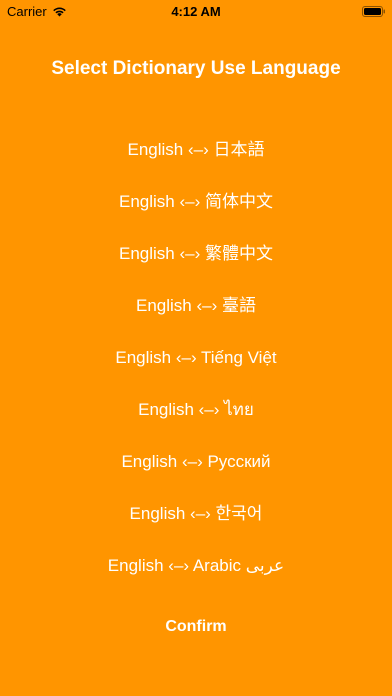  What do you see at coordinates (196, 216) in the screenshot?
I see `language-option-simplified-chinese: English ‹–› 简体中文` at bounding box center [196, 216].